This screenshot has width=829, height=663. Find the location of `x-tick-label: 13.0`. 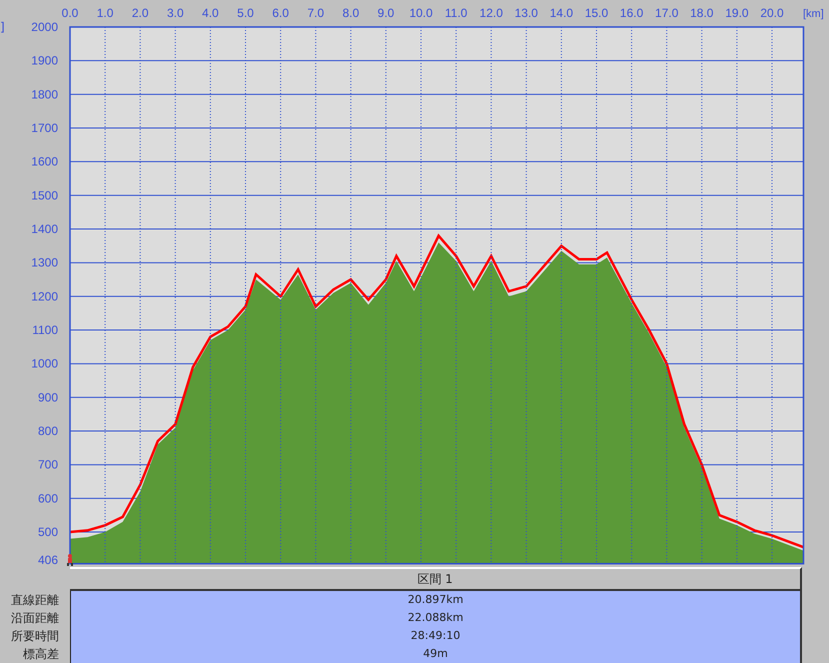

x-tick-label: 13.0 is located at coordinates (526, 13).